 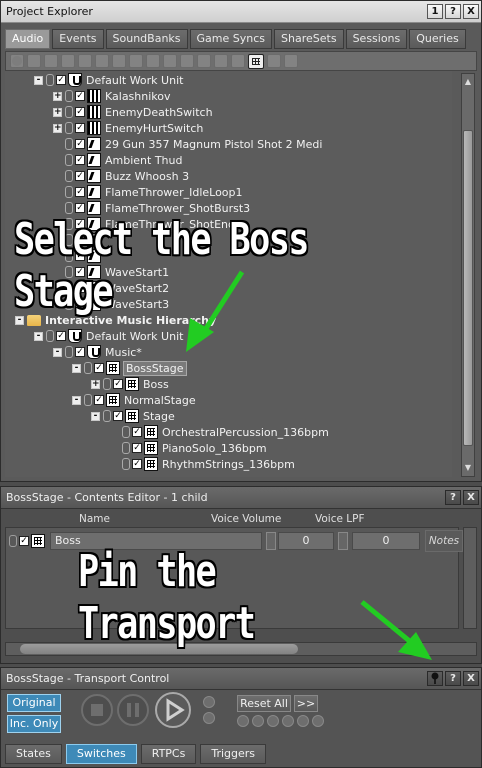 What do you see at coordinates (215, 311) in the screenshot?
I see `select-arrow-icon` at bounding box center [215, 311].